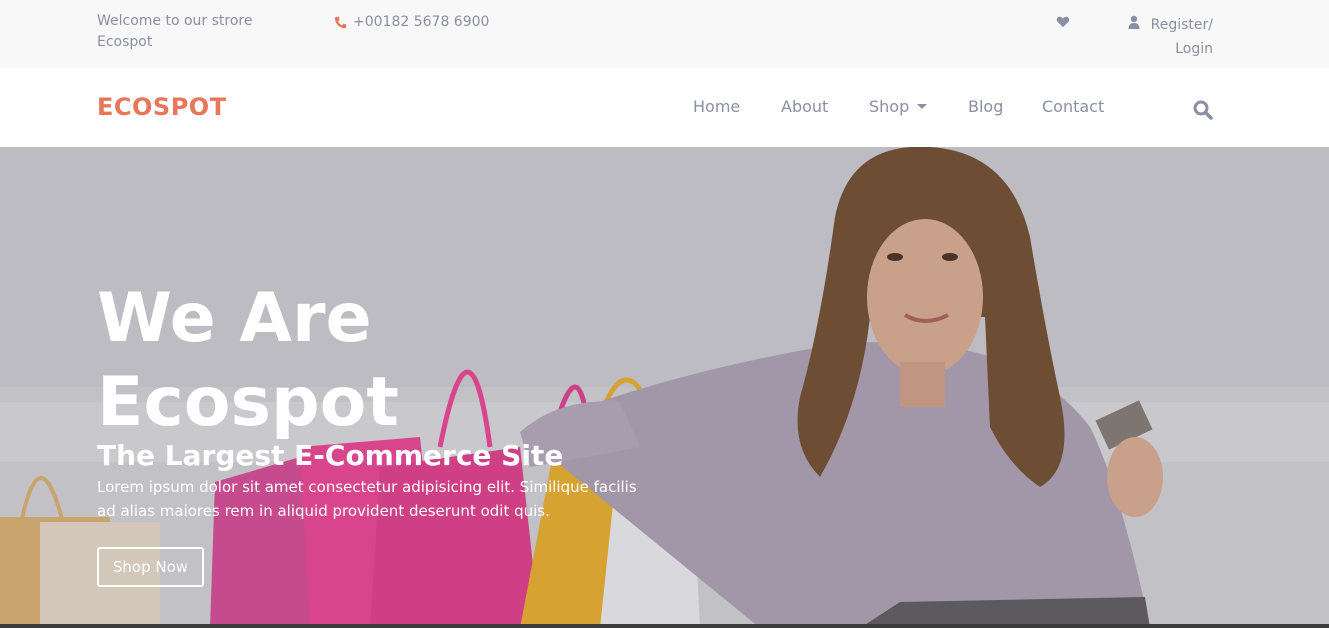 This screenshot has width=1329, height=628. Describe the element at coordinates (1063, 22) in the screenshot. I see `heart-icon` at that location.